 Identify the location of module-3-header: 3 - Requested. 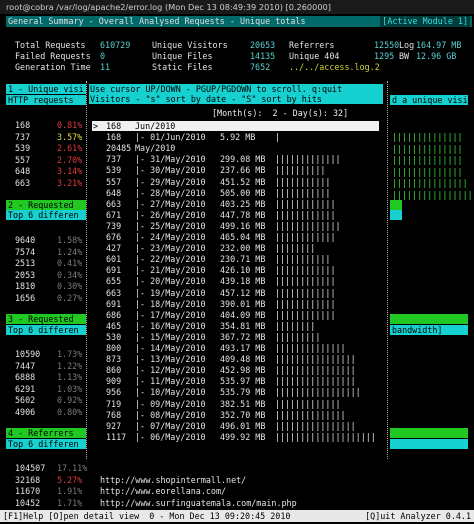
(46, 319).